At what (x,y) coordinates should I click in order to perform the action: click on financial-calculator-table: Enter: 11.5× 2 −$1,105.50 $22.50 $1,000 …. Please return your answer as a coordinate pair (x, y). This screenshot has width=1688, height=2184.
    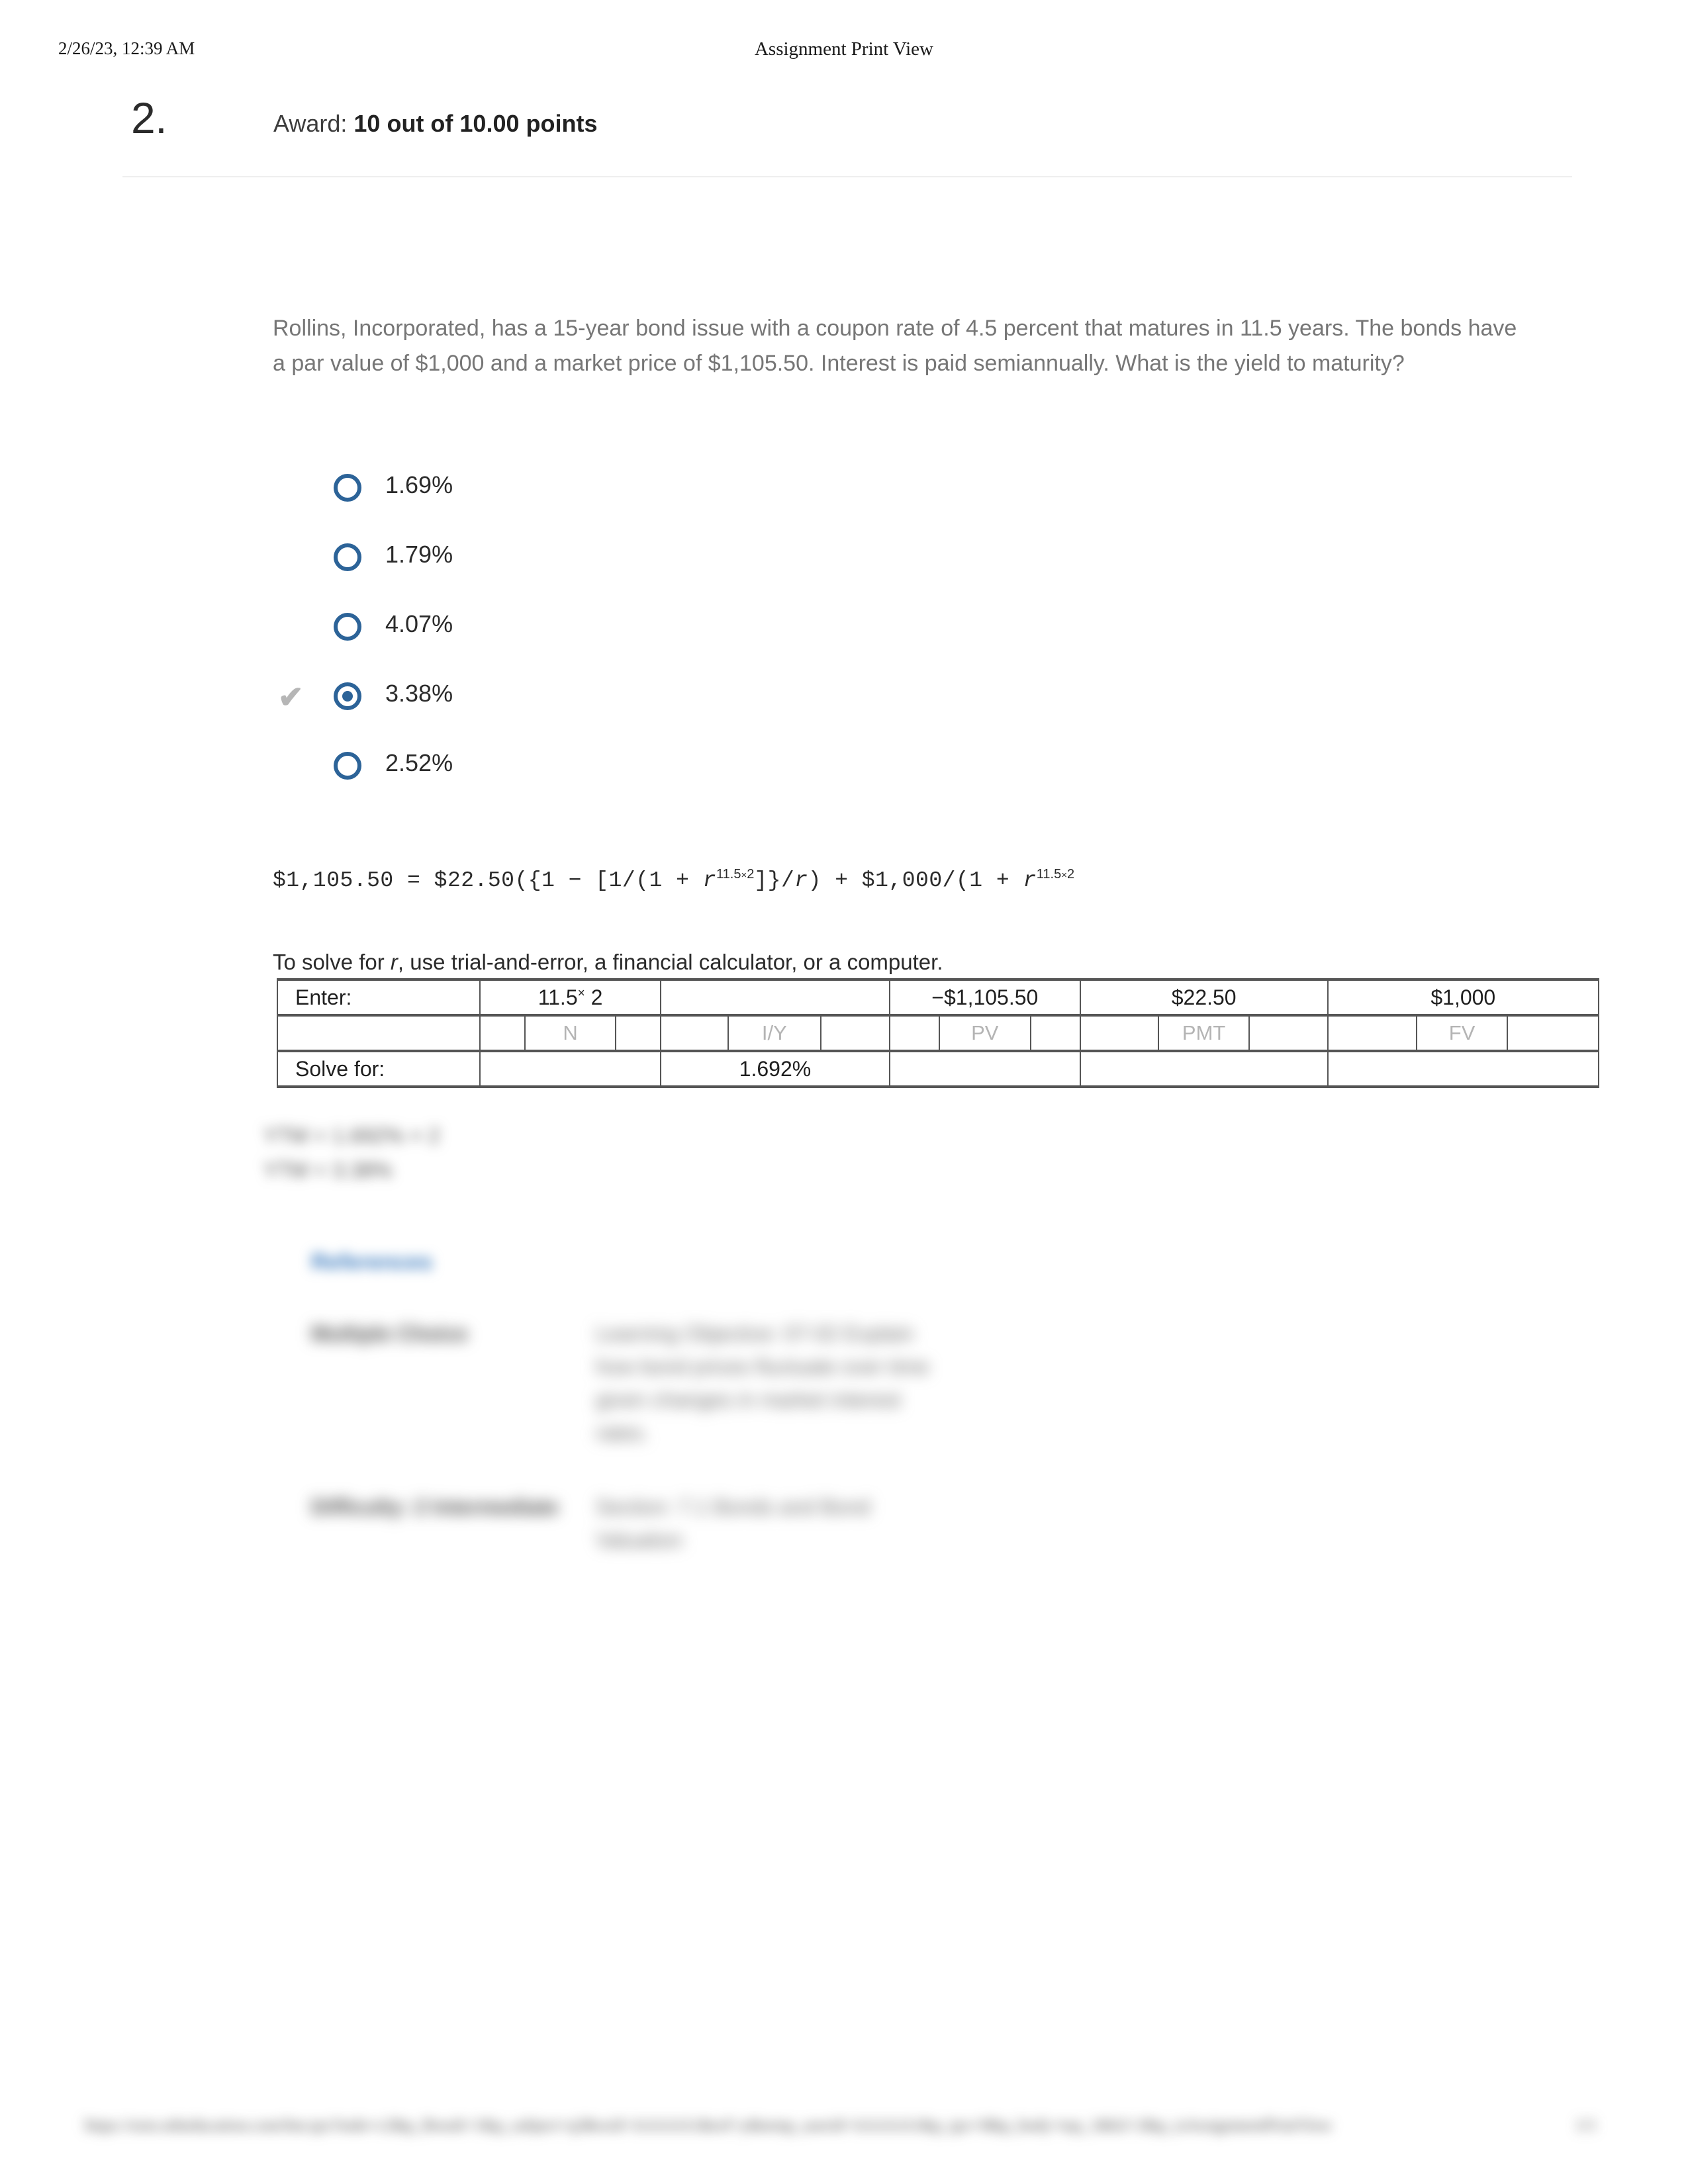
    Looking at the image, I should click on (938, 1033).